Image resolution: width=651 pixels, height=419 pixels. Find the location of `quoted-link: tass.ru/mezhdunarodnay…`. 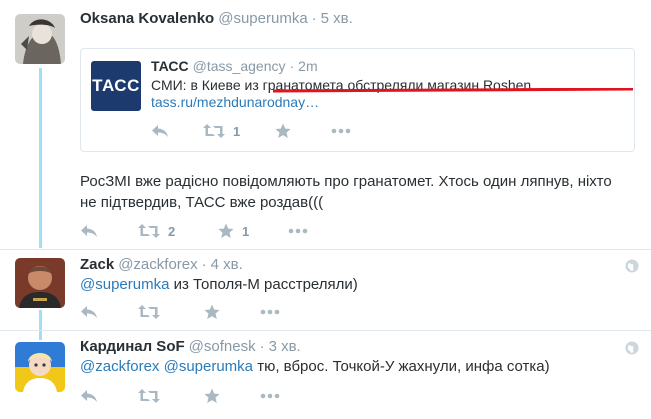

quoted-link: tass.ru/mezhdunarodnay… is located at coordinates (235, 102).